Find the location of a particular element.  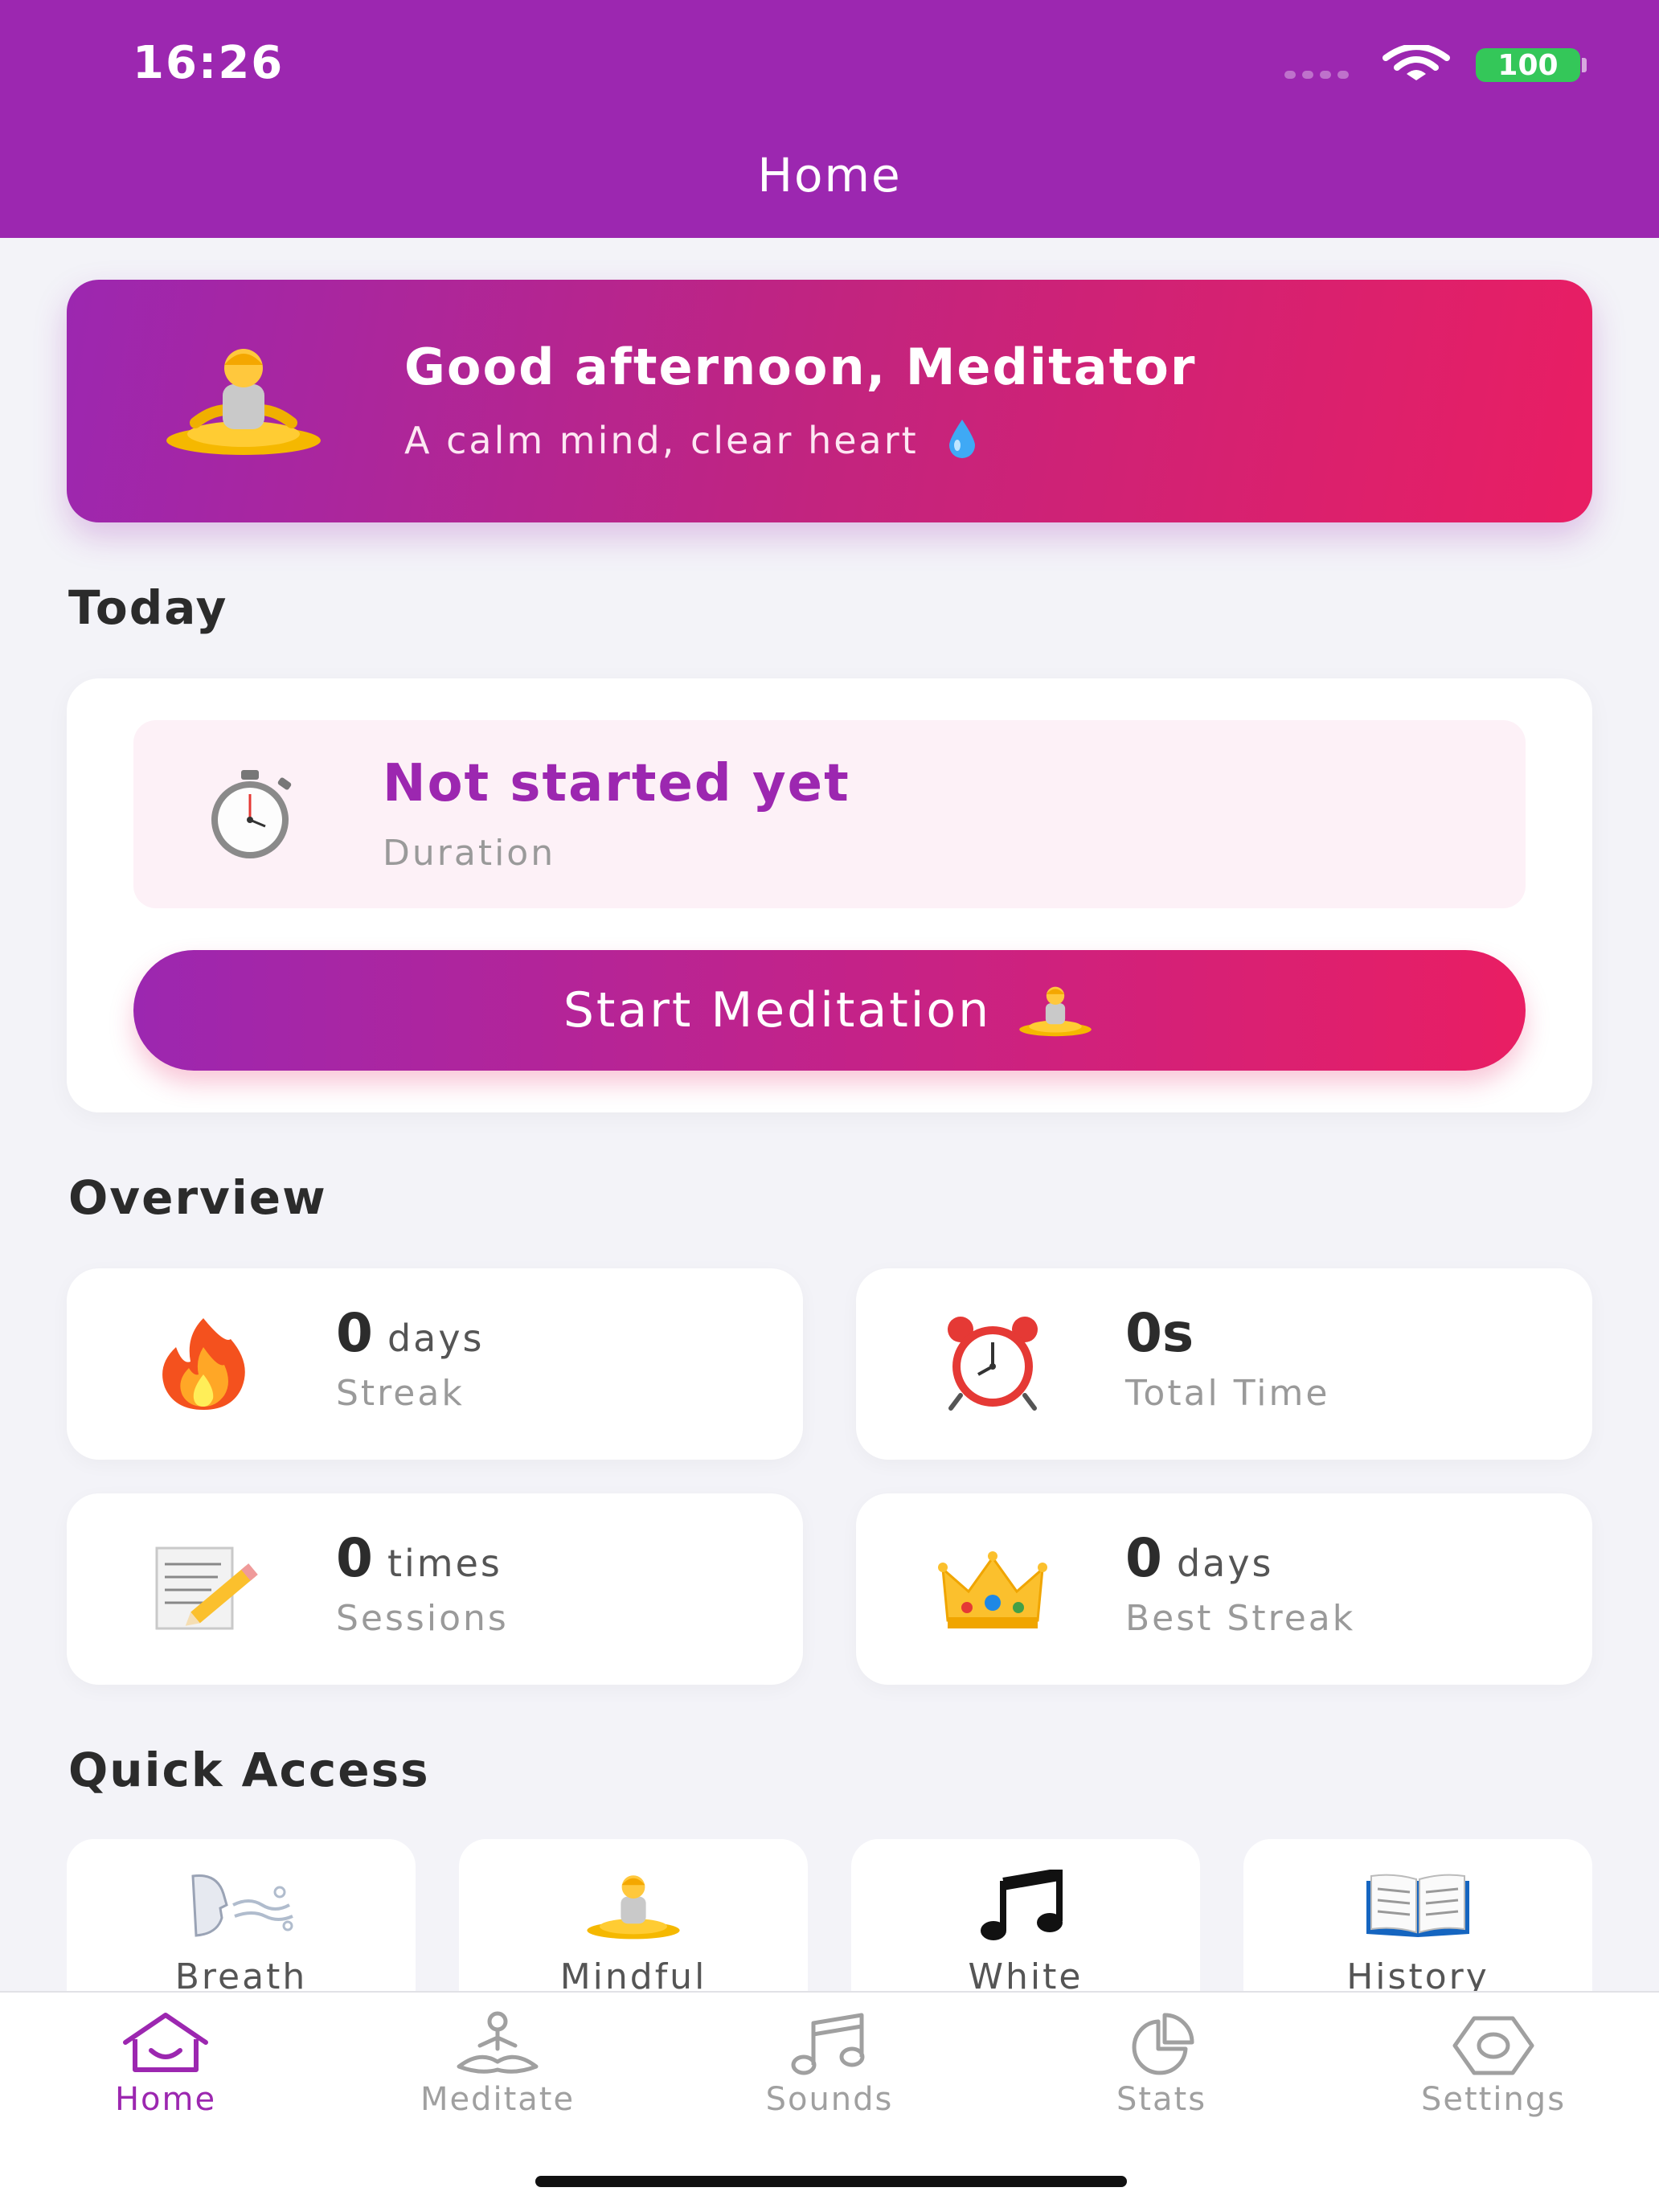

stat-value: 0 times is located at coordinates (419, 1558).